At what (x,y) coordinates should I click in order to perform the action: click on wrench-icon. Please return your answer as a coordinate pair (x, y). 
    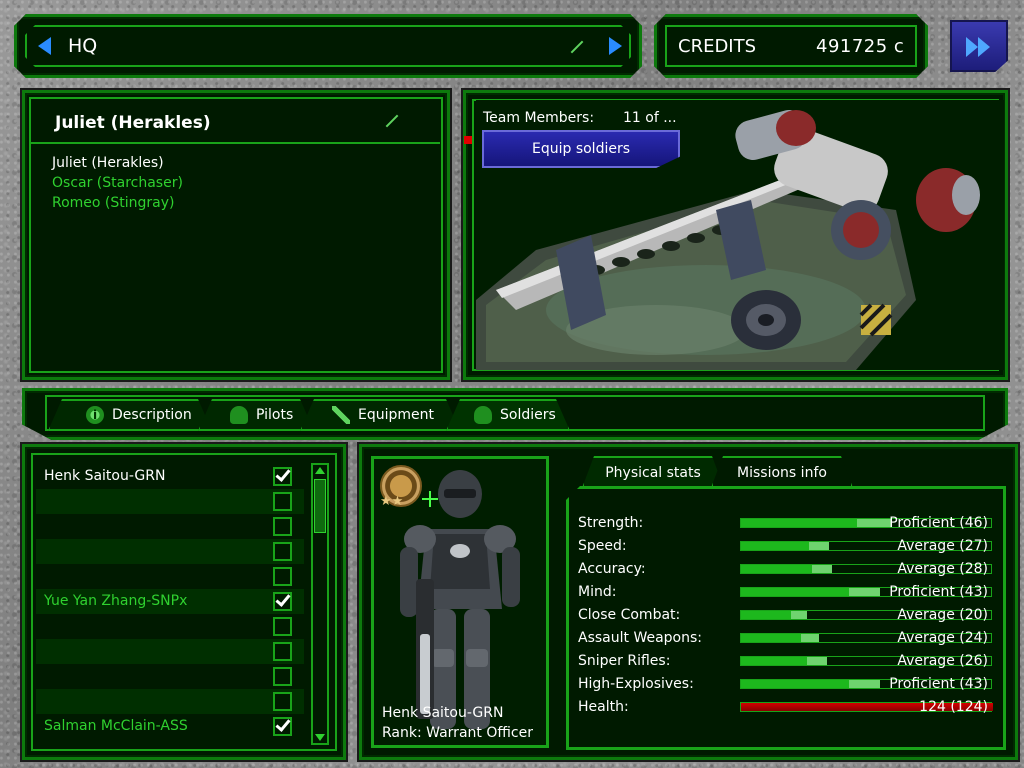
    Looking at the image, I should click on (341, 415).